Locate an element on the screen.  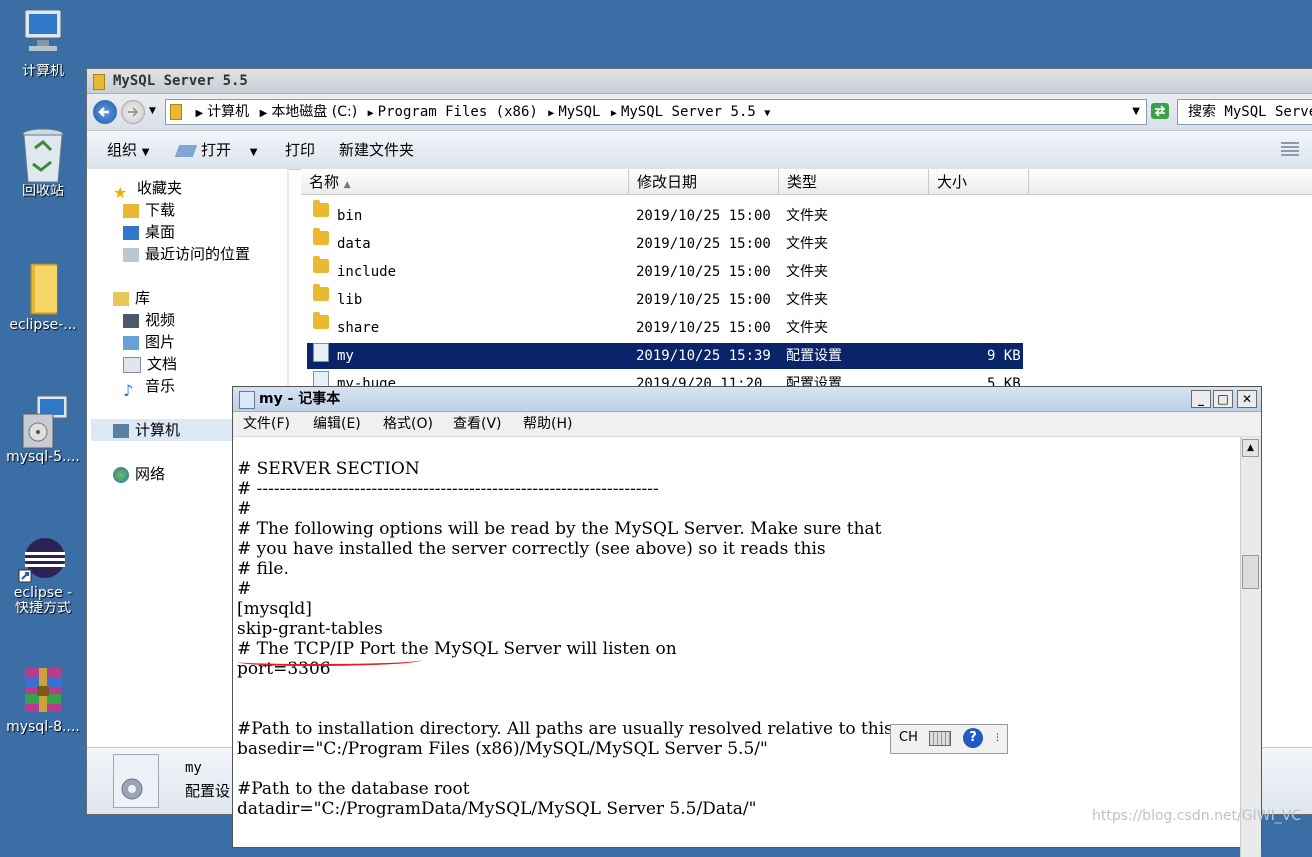
scrollbar-thumb is located at coordinates (1250, 572).